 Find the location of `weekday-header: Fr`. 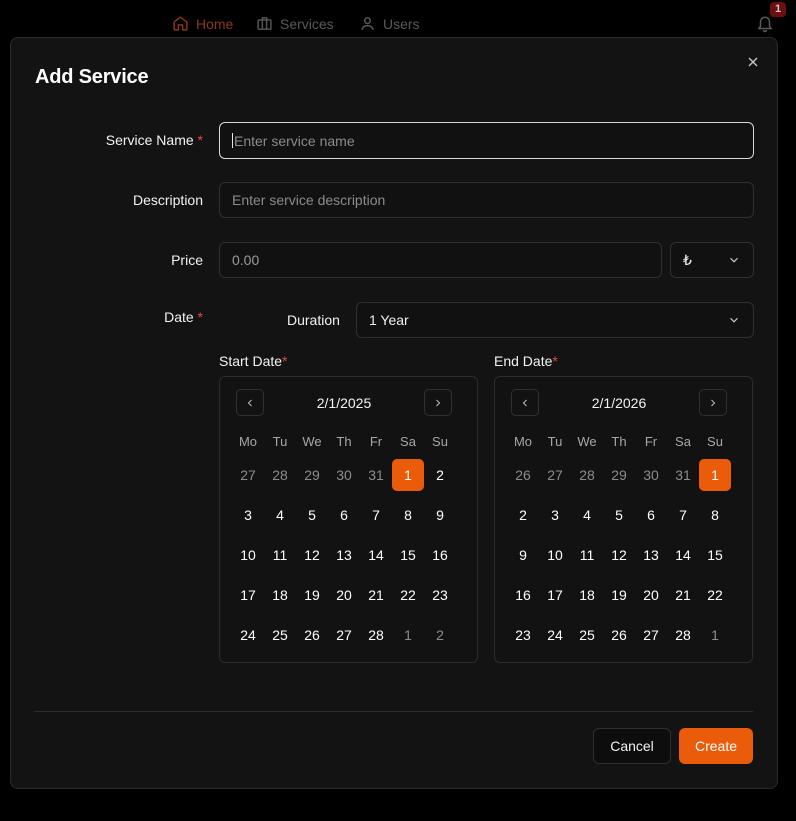

weekday-header: Fr is located at coordinates (651, 441).